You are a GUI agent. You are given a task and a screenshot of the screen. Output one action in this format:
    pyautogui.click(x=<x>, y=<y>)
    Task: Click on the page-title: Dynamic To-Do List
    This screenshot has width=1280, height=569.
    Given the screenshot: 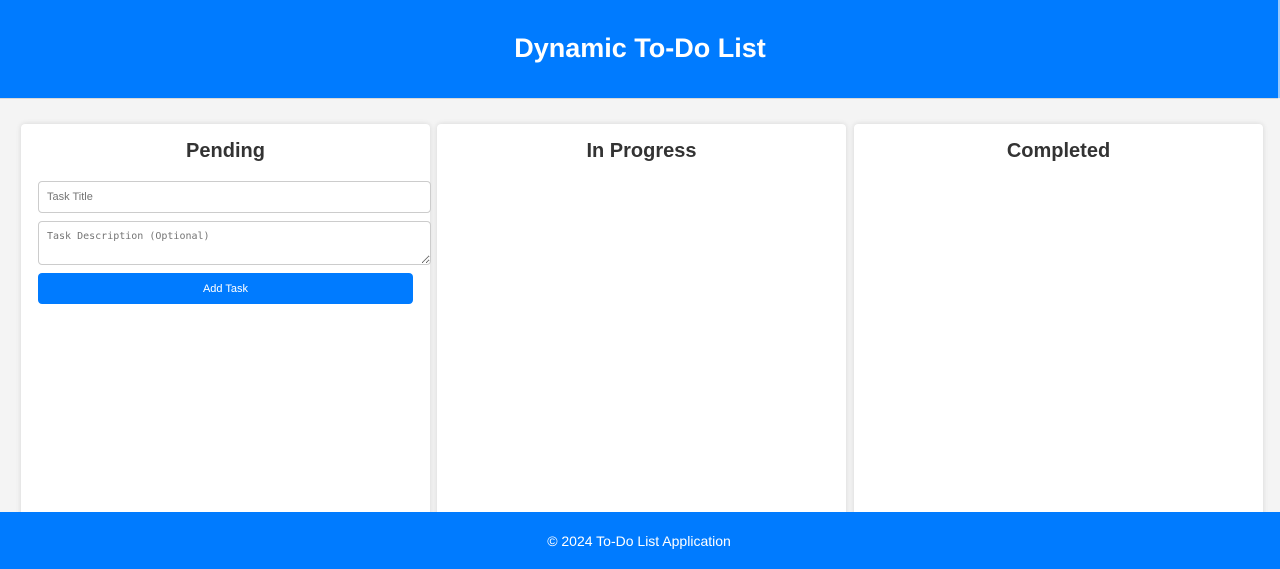 What is the action you would take?
    pyautogui.click(x=640, y=47)
    